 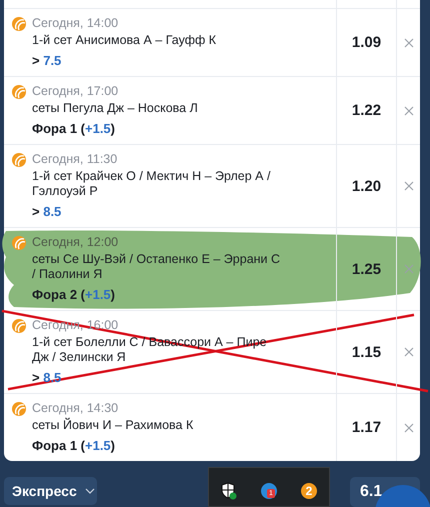 What do you see at coordinates (124, 40) in the screenshot?
I see `match-name: 1-й сет Анисимова А – Гауфф К` at bounding box center [124, 40].